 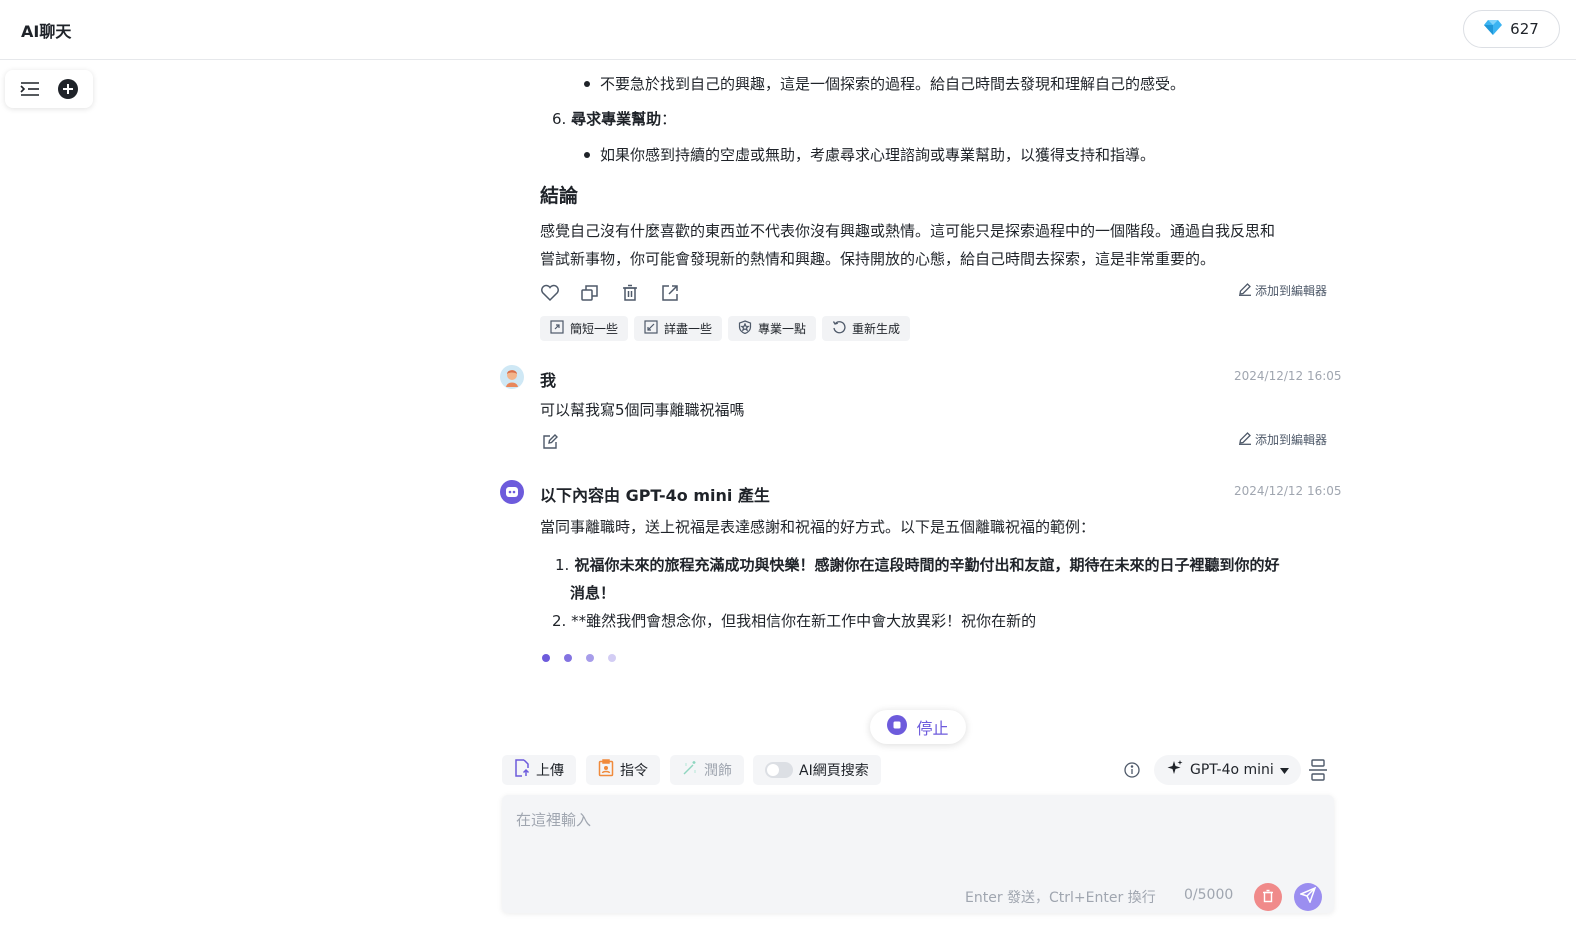 What do you see at coordinates (725, 328) in the screenshot?
I see `rewrite-options: 簡短一些 詳盡一些 專業一點 重新生成` at bounding box center [725, 328].